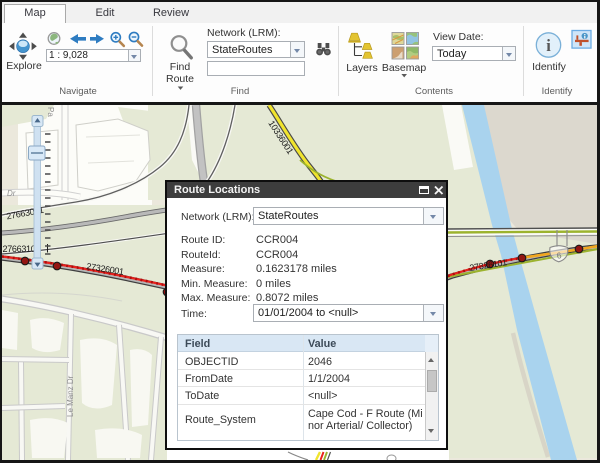  I want to click on svg-text: Le Manz Dr, so click(70, 396).